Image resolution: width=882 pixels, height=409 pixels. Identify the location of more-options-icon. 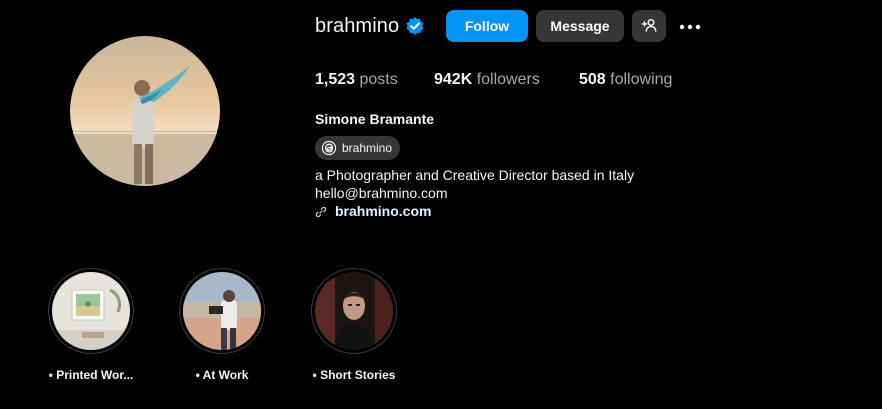
(690, 26).